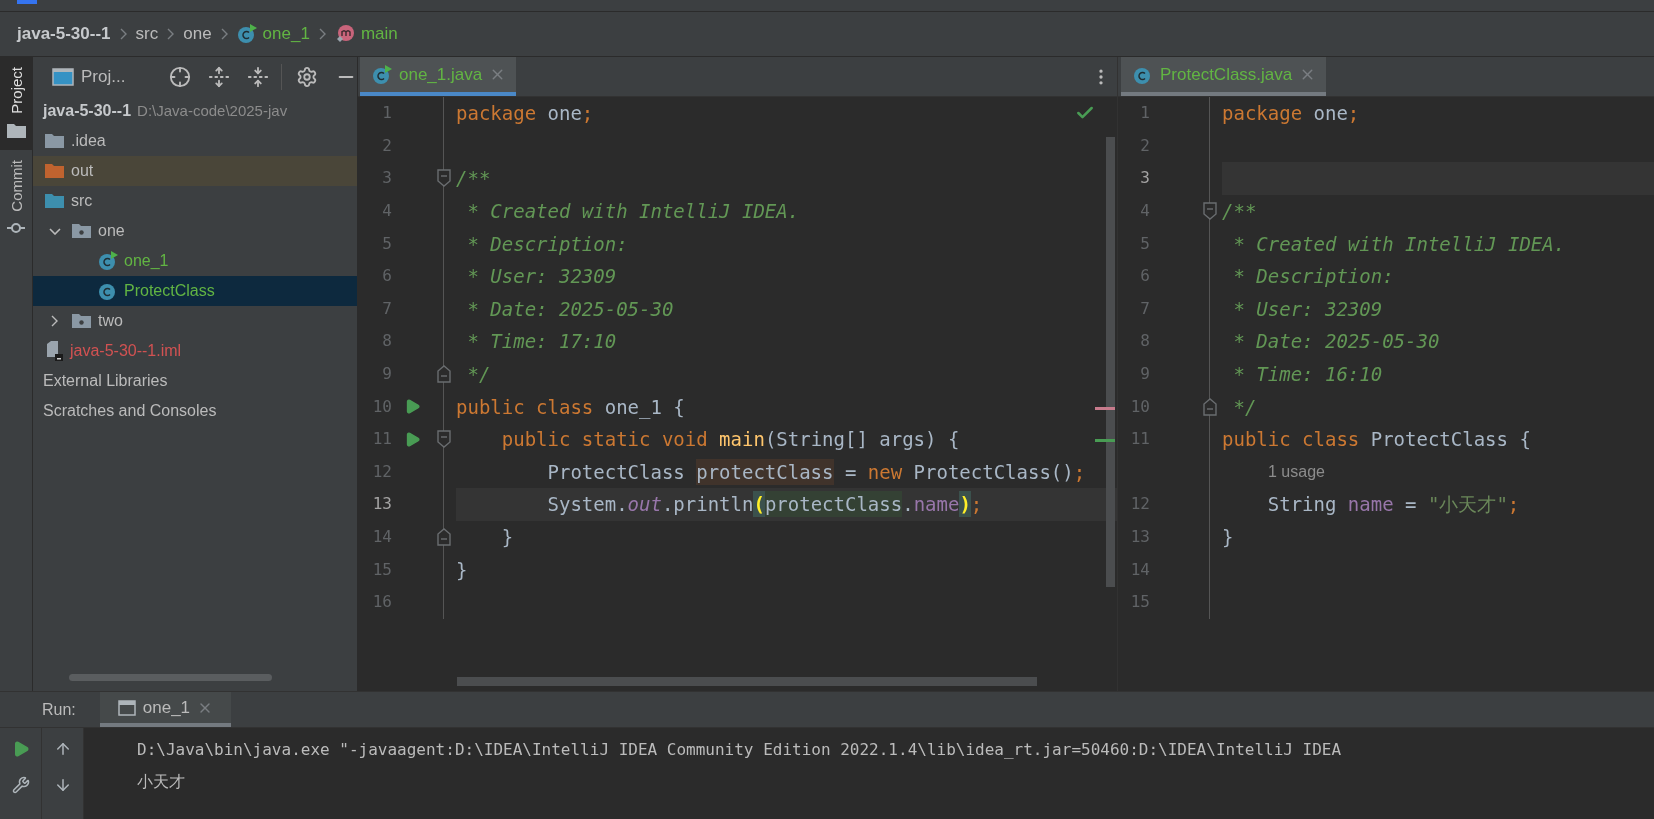 The image size is (1654, 819). Describe the element at coordinates (105, 381) in the screenshot. I see `tree-label: External Libraries` at that location.